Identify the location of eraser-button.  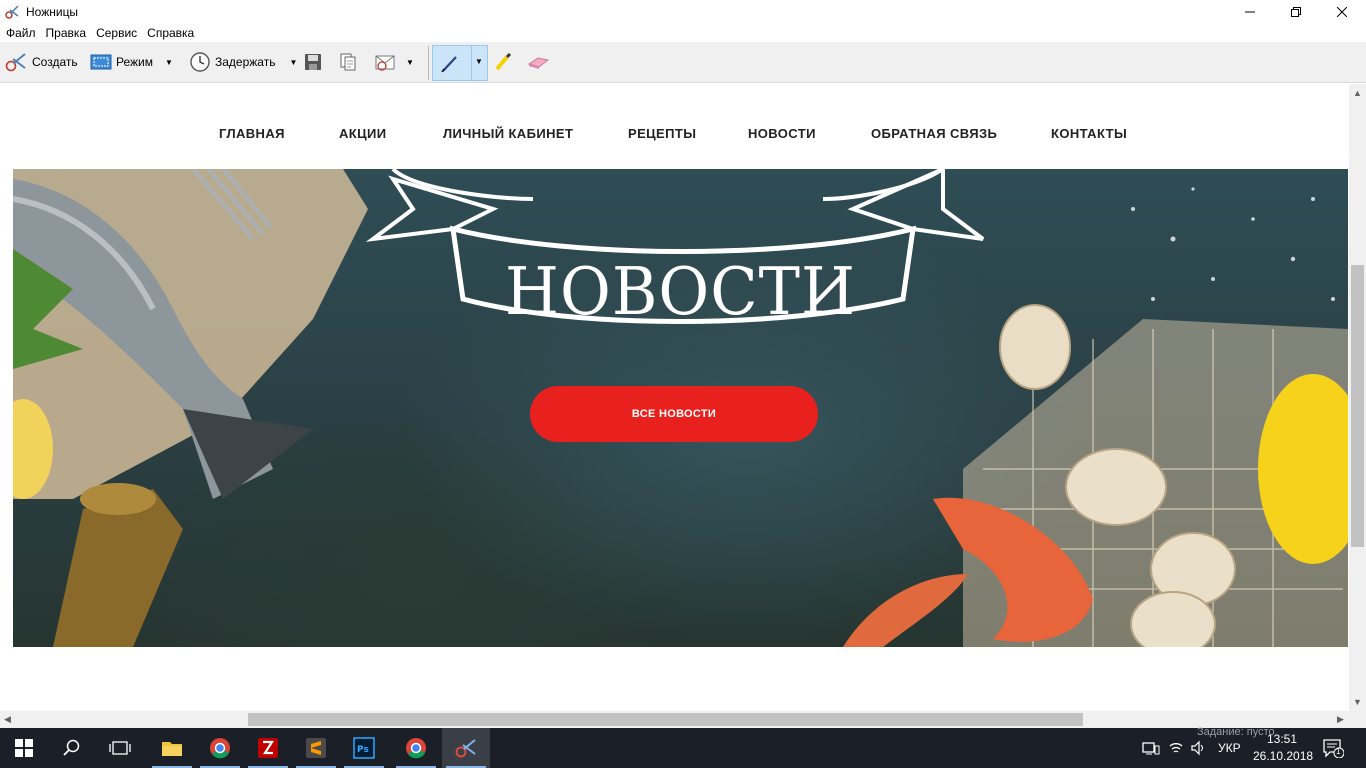
(538, 62).